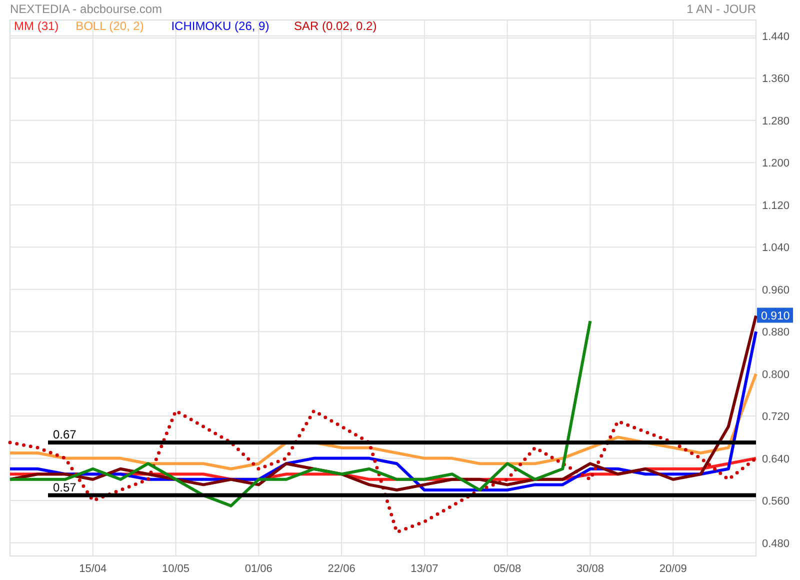 This screenshot has width=800, height=580. What do you see at coordinates (776, 164) in the screenshot?
I see `y-axis-label: 1.200` at bounding box center [776, 164].